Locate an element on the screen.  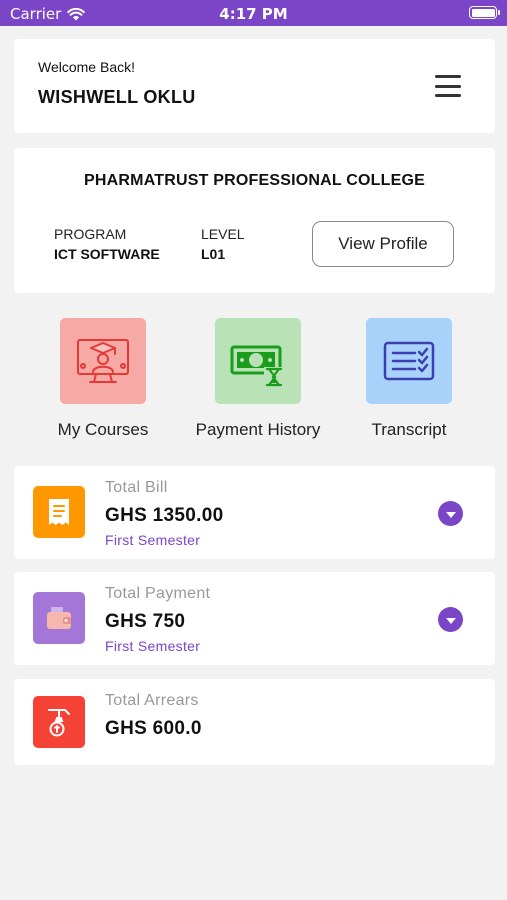
my-courses-label: My Courses is located at coordinates (103, 429).